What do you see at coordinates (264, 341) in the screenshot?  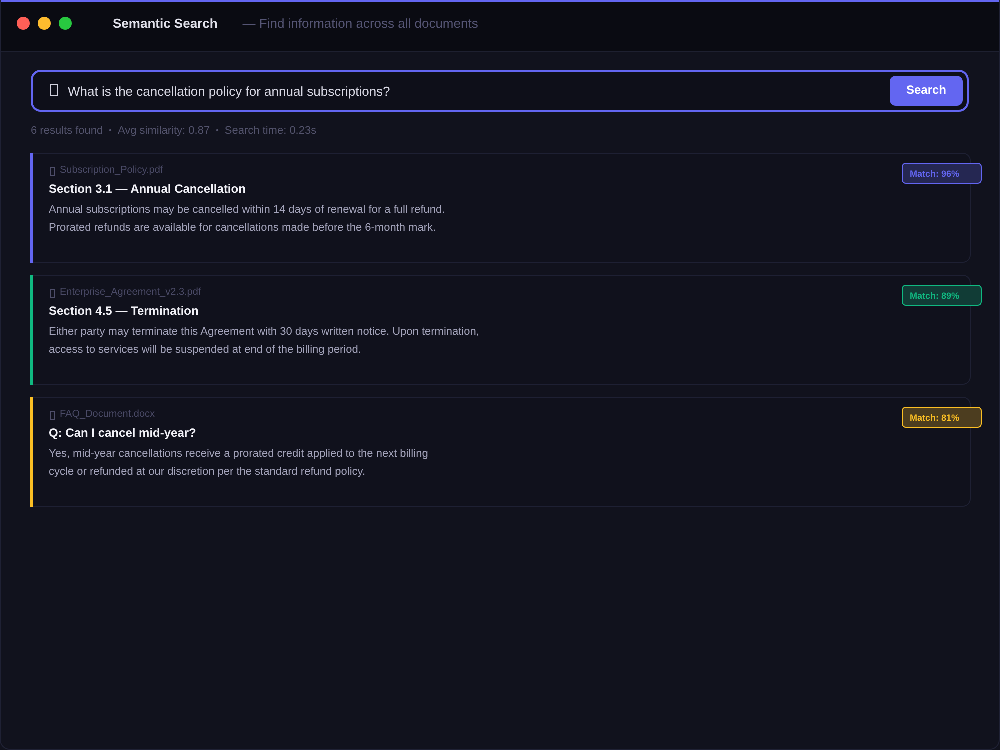 I see `result-excerpt: Either party may terminate this Agreement with 30 days written notice. Upon termination, access to services will be suspended at end of the billing period.` at bounding box center [264, 341].